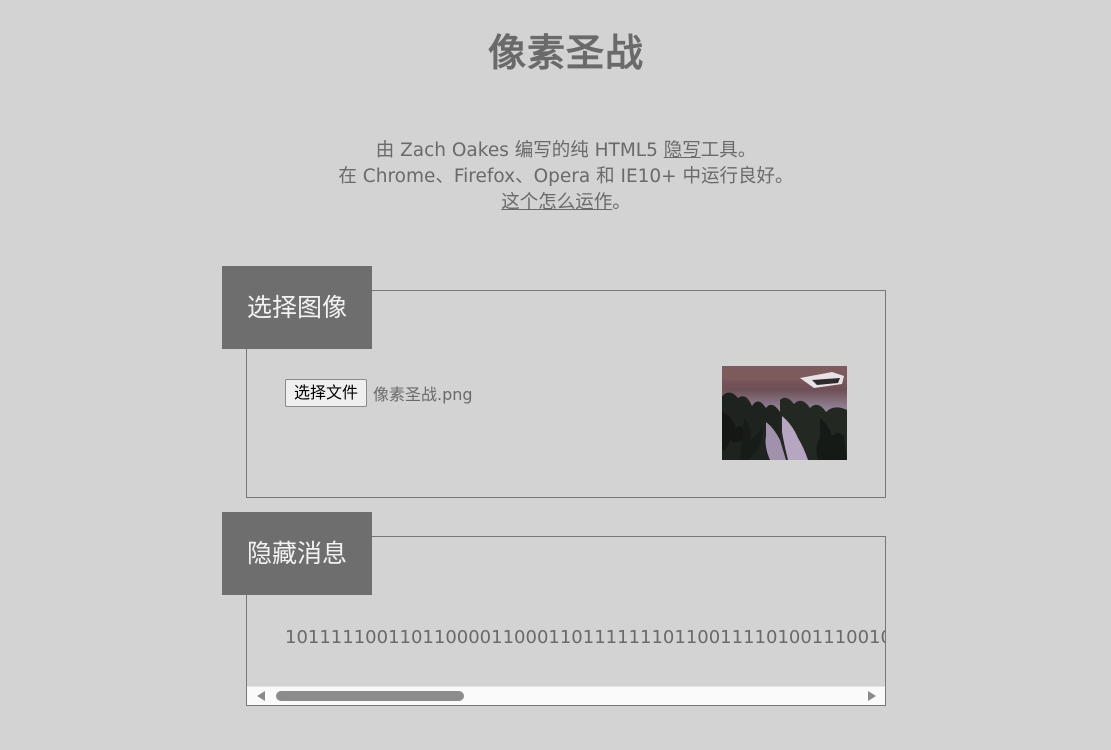 This screenshot has height=750, width=1111. I want to click on image-preview-graphic, so click(784, 413).